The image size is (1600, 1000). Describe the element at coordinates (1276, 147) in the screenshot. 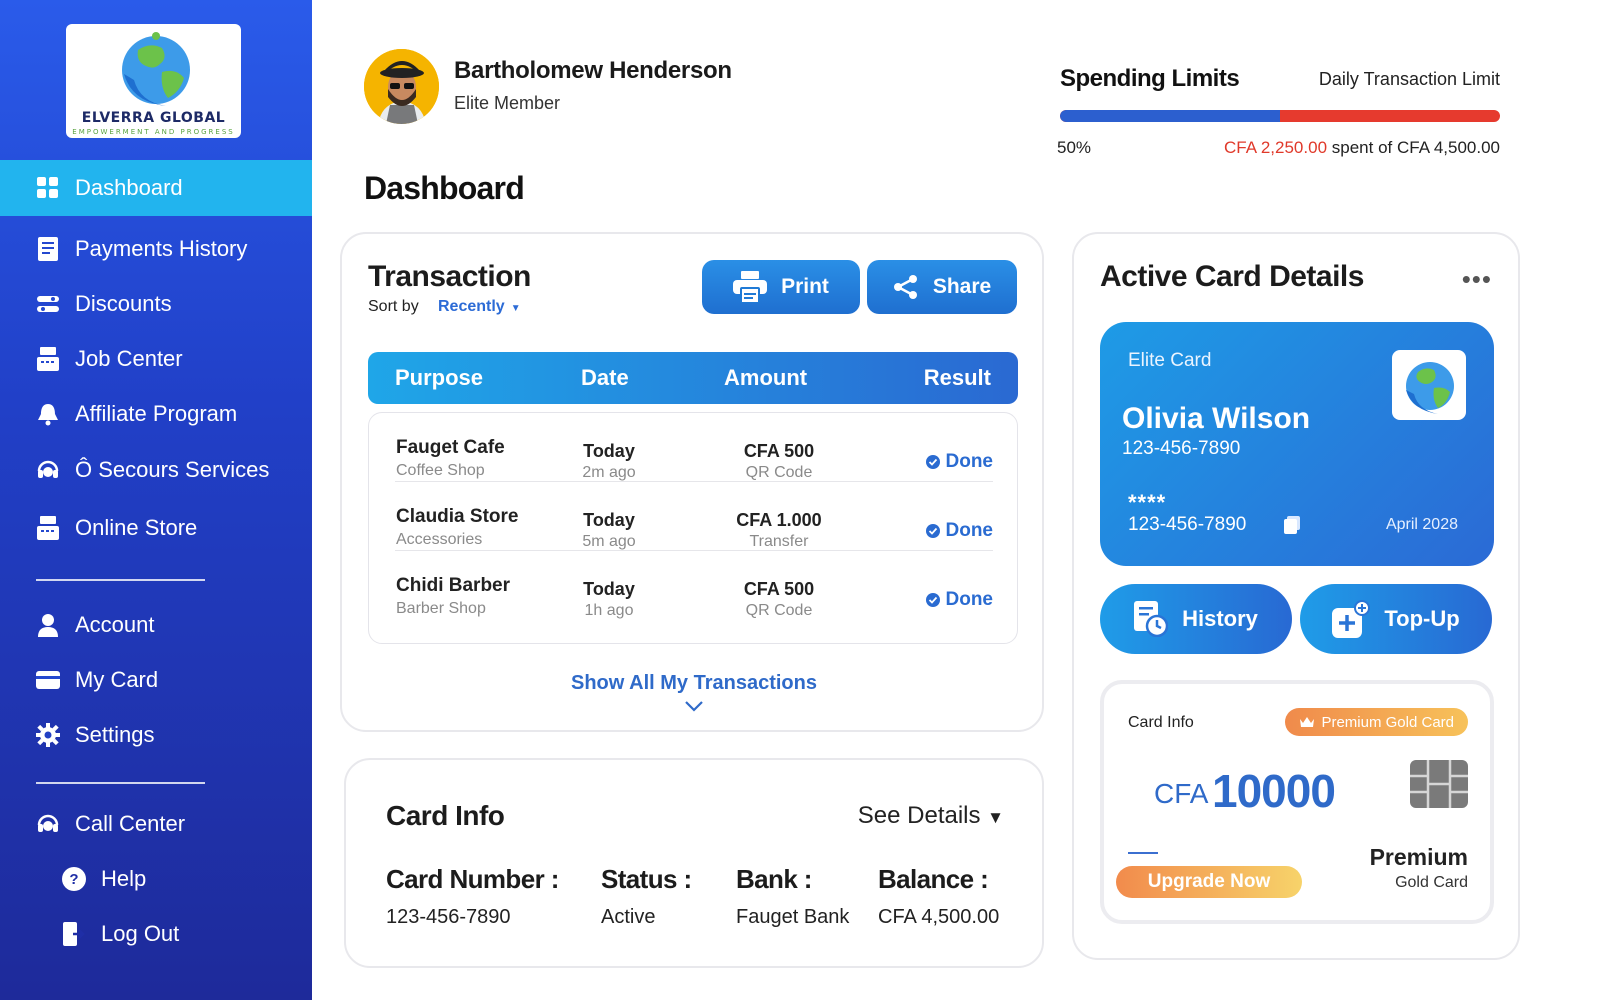

I see `spent-amount: CFA 2,250.00` at that location.